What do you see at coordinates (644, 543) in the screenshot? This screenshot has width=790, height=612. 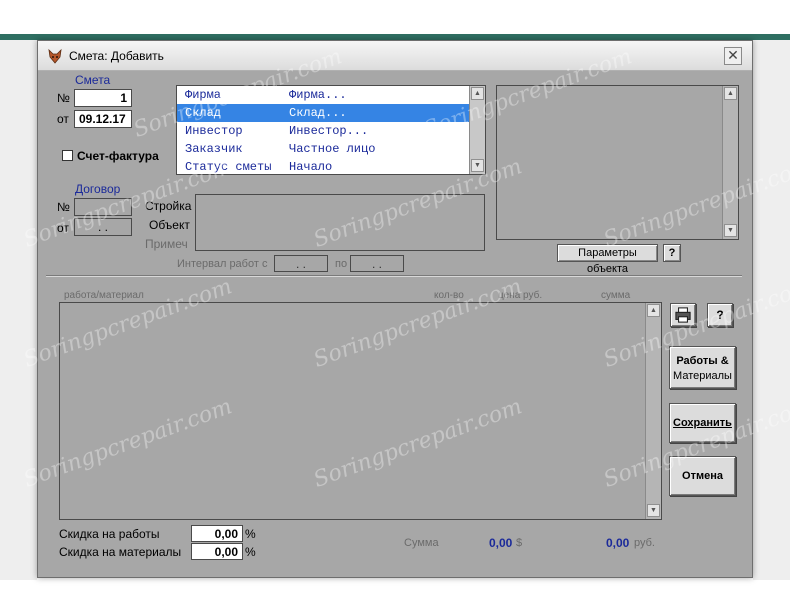 I see `sum-rub-unit: руб.` at bounding box center [644, 543].